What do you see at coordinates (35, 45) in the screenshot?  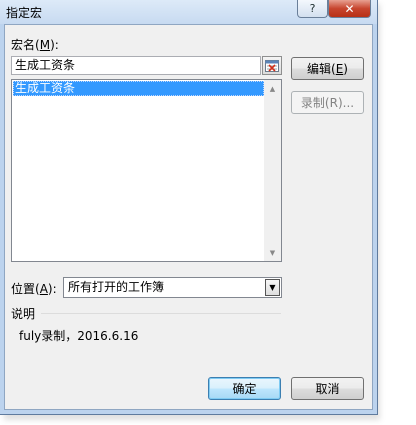 I see `macro-name-label: 宏名(M):` at bounding box center [35, 45].